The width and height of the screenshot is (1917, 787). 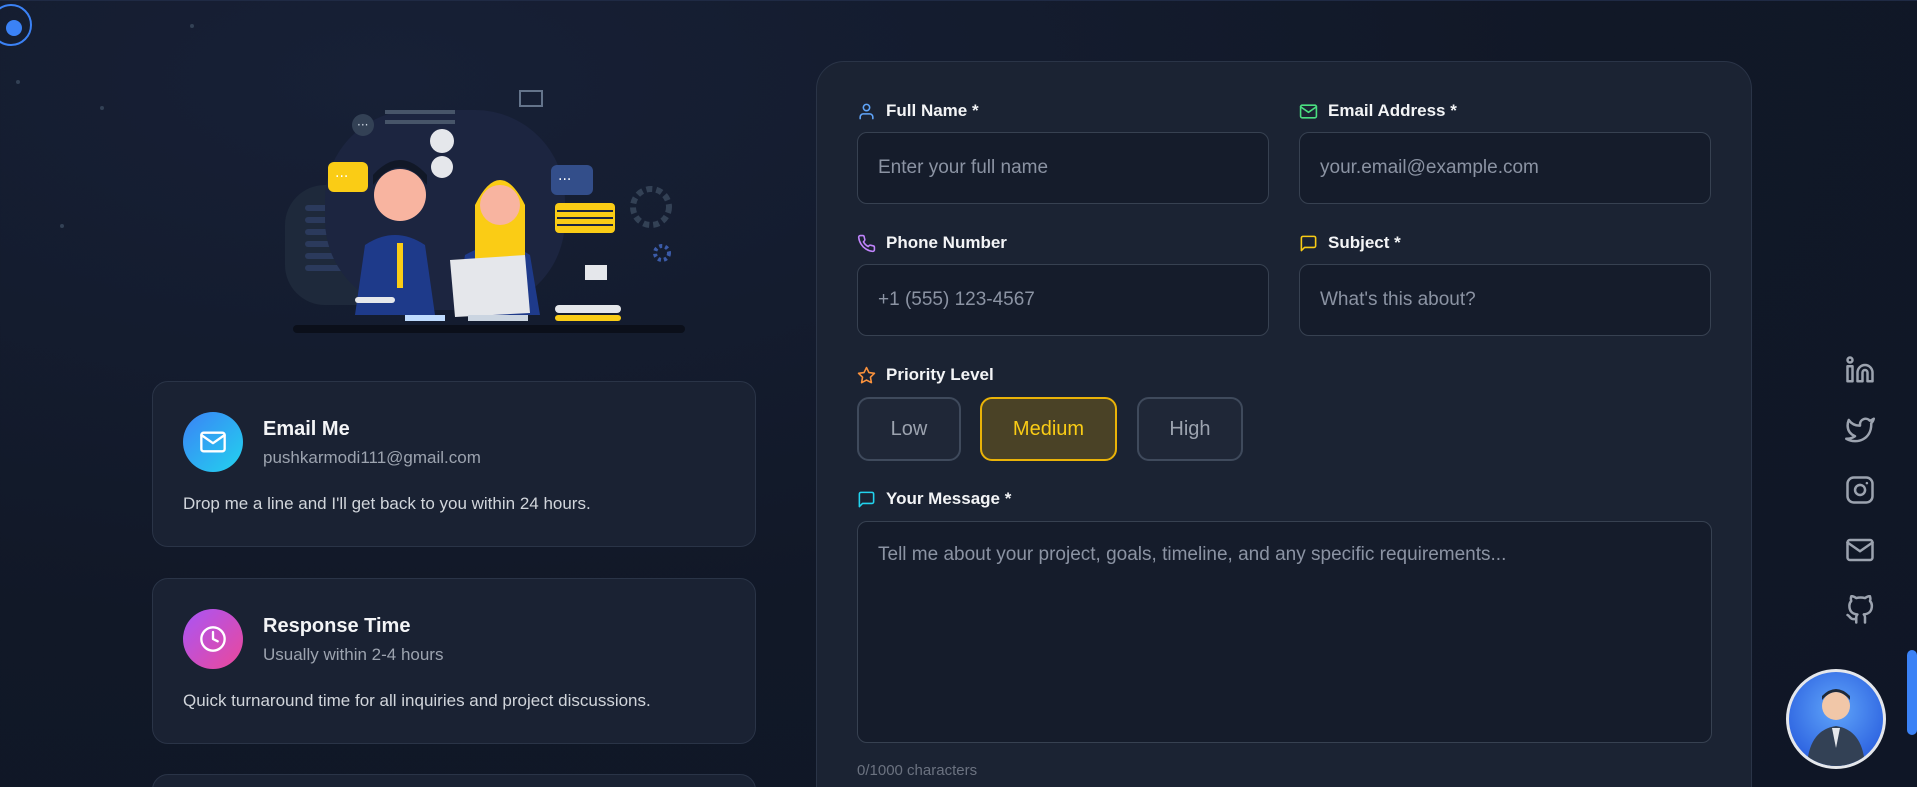 I want to click on card-title: Response Time, so click(x=337, y=626).